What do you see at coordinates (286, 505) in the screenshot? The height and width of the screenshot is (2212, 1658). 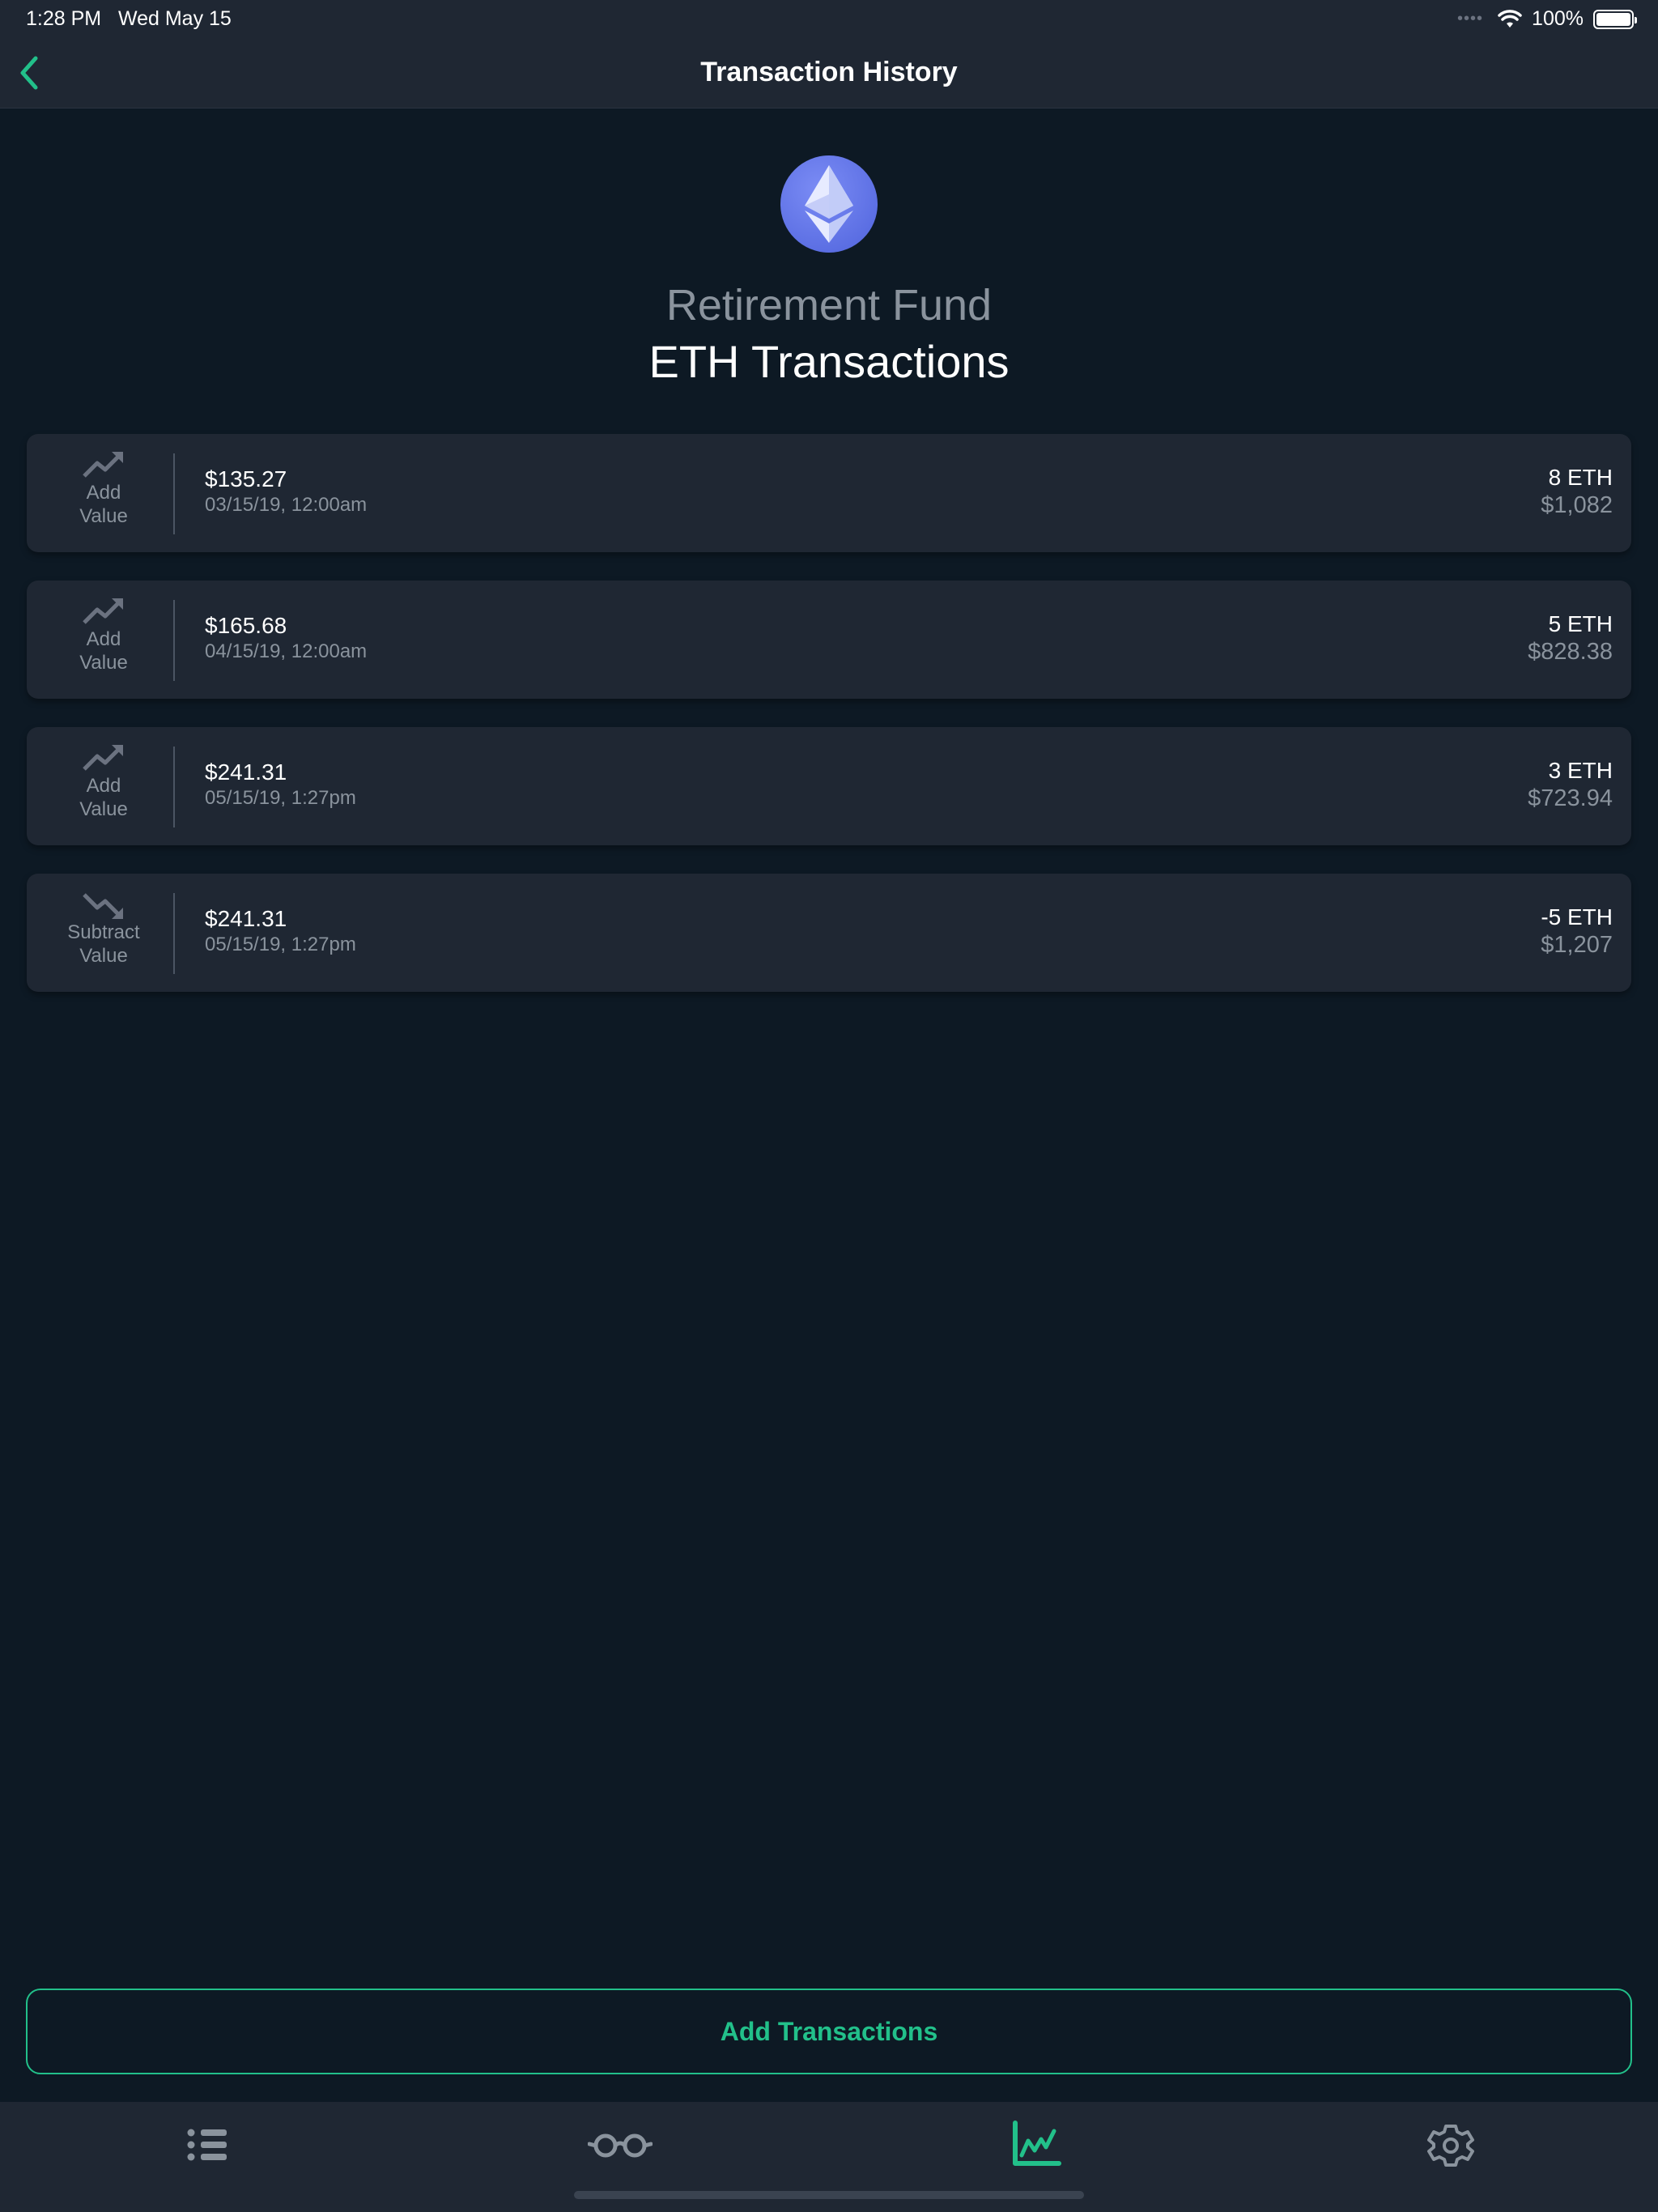 I see `transaction-date: 03/15/19, 12:00am` at bounding box center [286, 505].